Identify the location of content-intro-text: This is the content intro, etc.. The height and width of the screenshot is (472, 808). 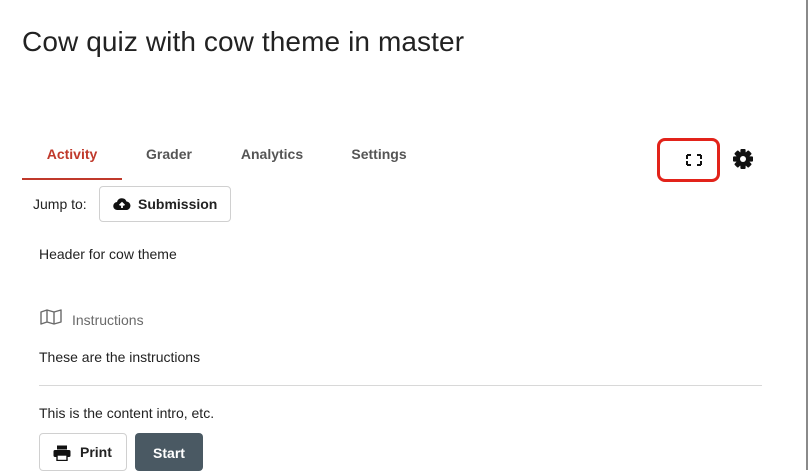
(127, 413).